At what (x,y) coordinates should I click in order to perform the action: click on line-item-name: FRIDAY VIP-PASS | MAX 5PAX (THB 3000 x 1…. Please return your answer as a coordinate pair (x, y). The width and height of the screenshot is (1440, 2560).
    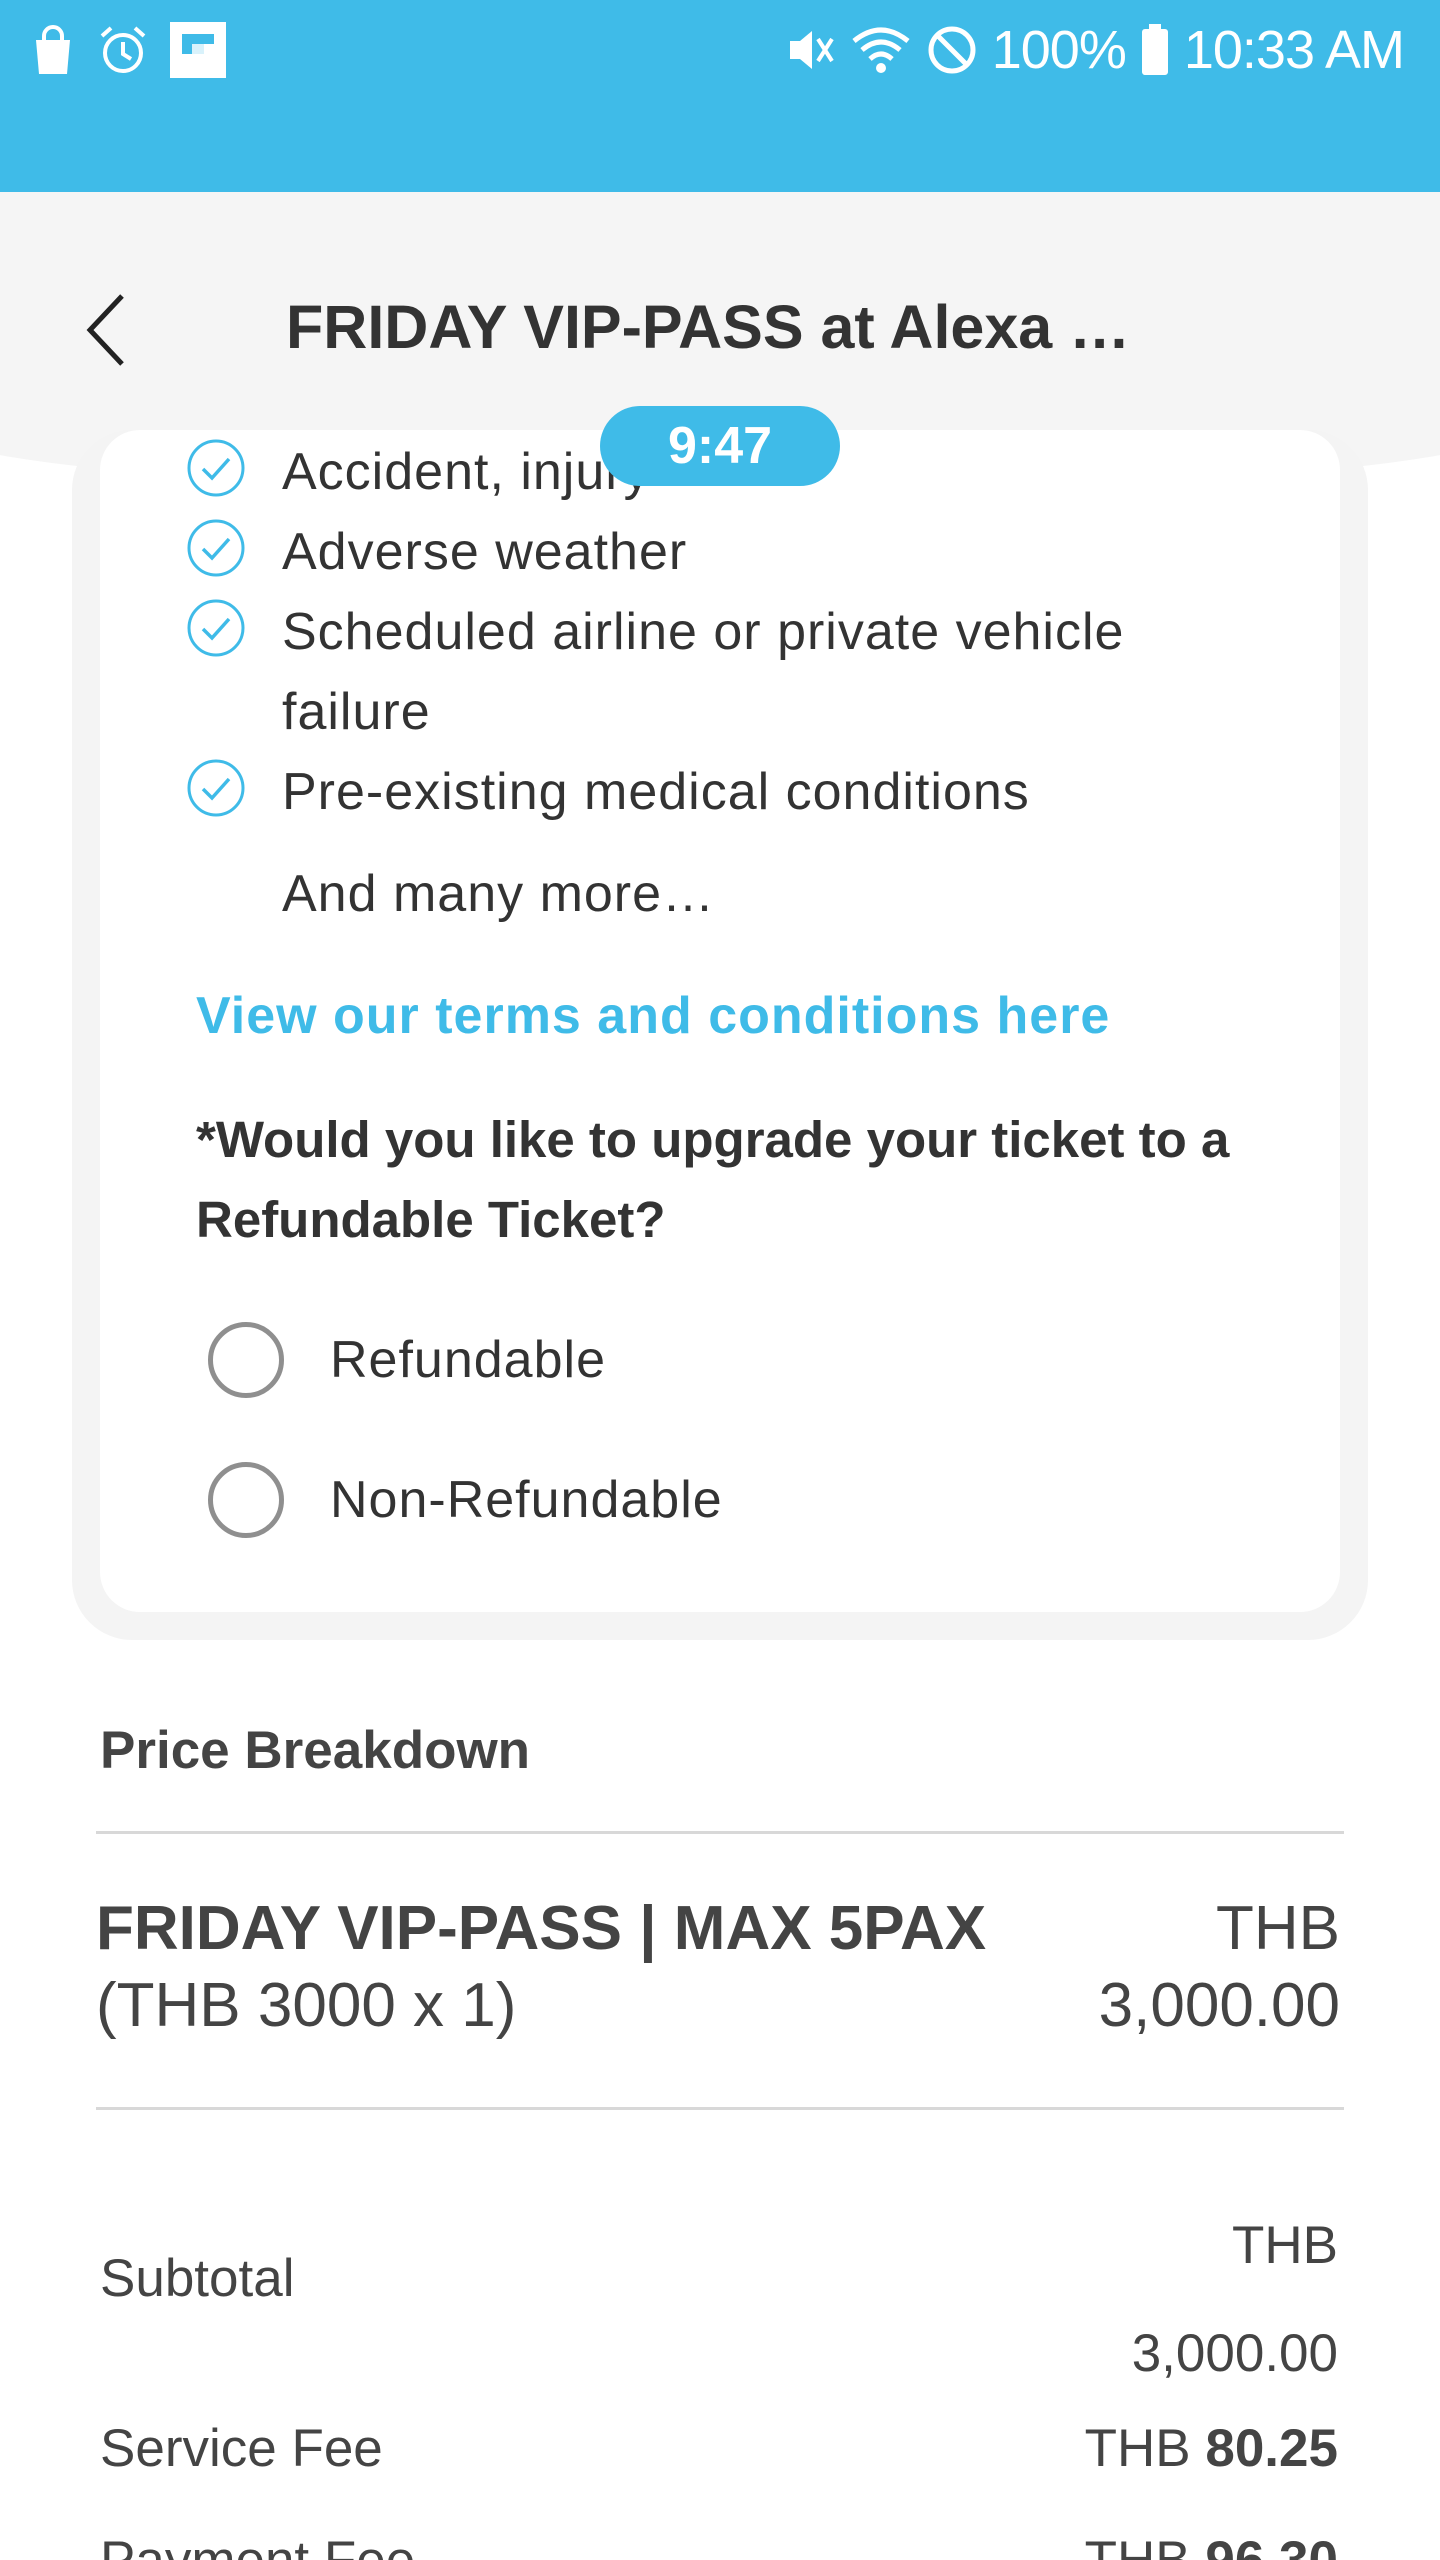
    Looking at the image, I should click on (546, 1967).